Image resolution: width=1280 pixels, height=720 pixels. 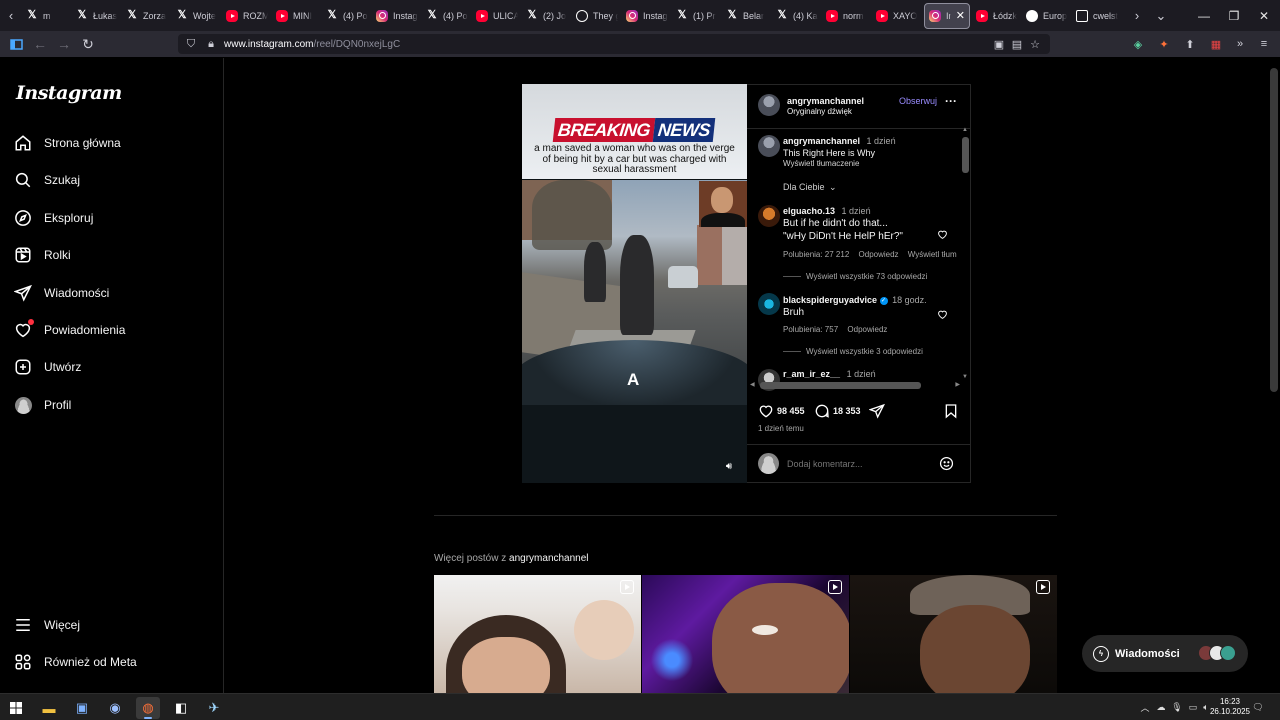 I want to click on steam-icon: ◉, so click(x=115, y=708).